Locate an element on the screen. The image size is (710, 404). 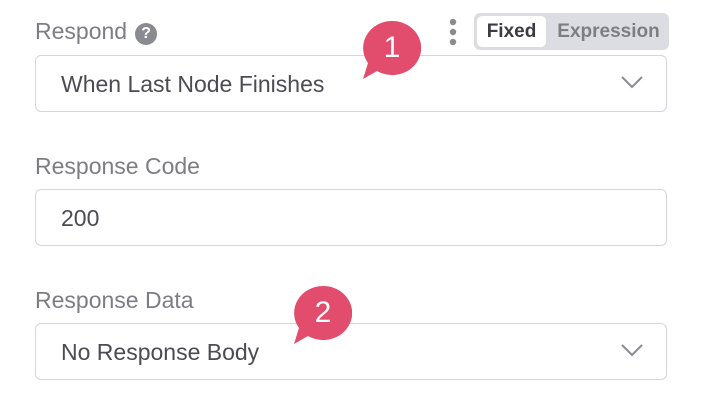
annotation-badge-2: 2 is located at coordinates (323, 315).